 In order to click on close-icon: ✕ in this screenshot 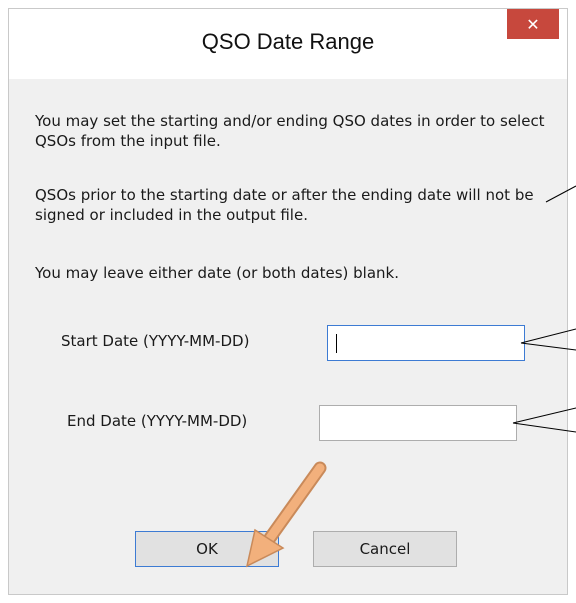, I will do `click(533, 24)`.